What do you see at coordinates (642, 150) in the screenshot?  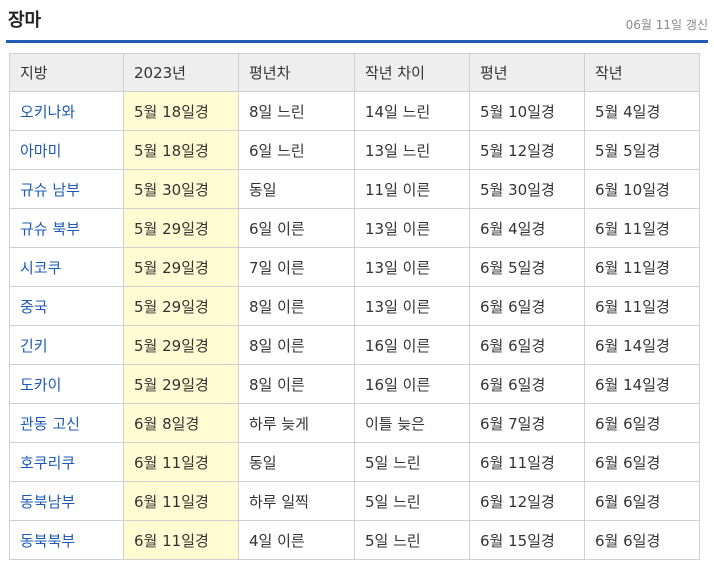 I see `last-year-cell: 5월 5일경` at bounding box center [642, 150].